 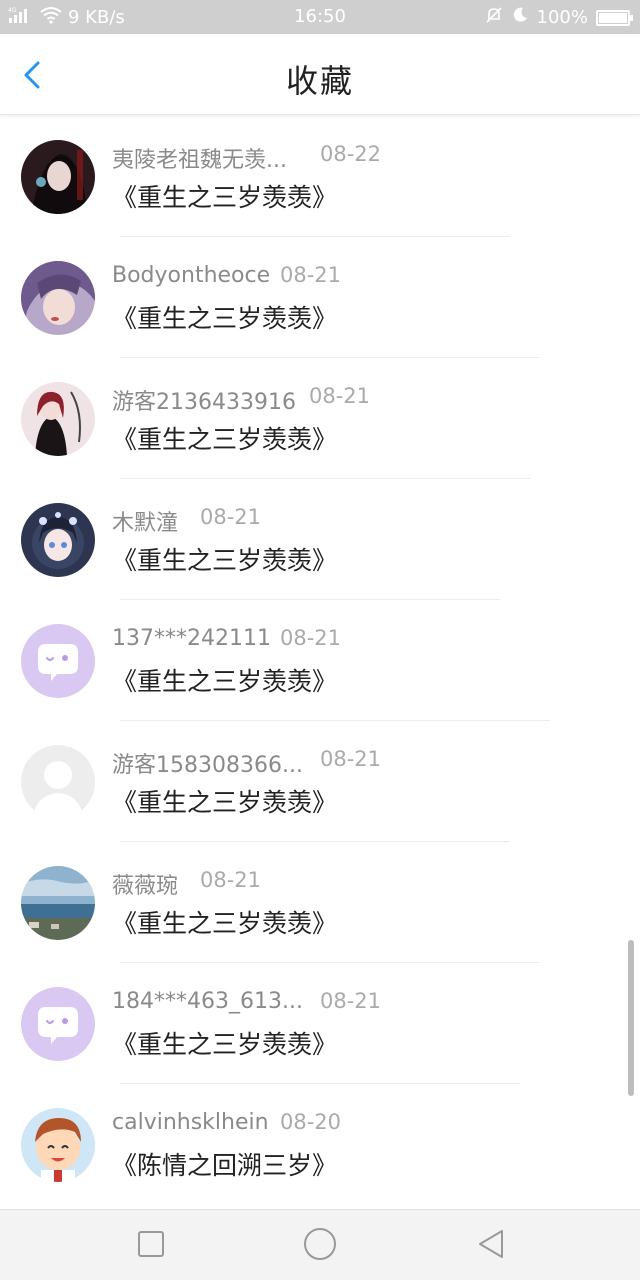 I want to click on date-label: 08-22, so click(x=351, y=154).